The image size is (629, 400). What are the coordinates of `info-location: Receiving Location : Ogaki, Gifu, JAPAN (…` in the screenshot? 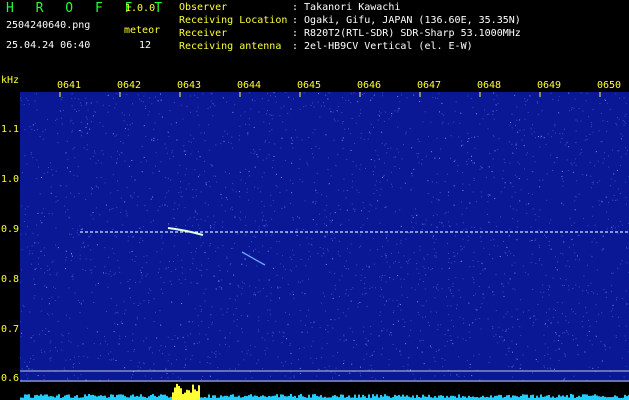 It's located at (350, 20).